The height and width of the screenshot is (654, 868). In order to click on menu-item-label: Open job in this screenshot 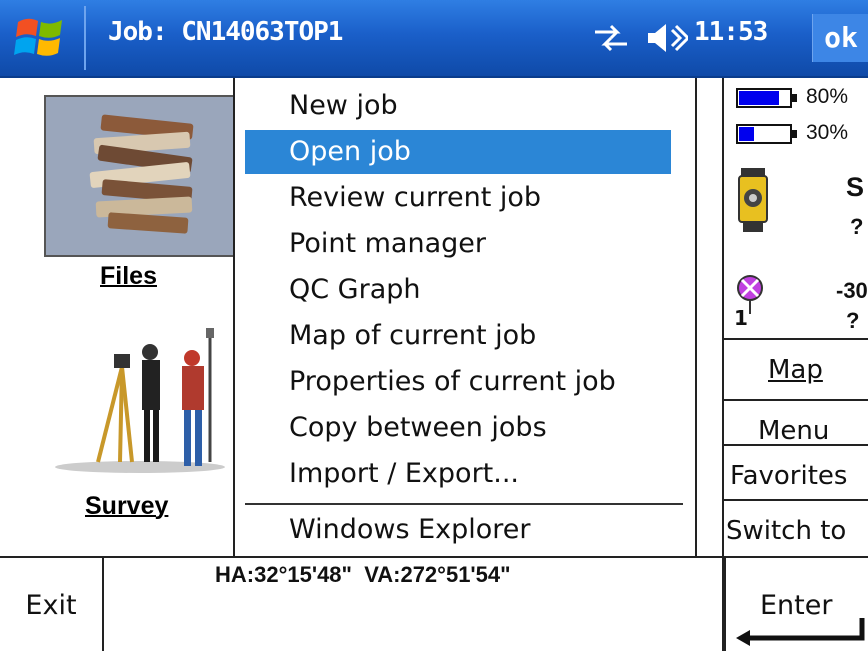, I will do `click(350, 151)`.